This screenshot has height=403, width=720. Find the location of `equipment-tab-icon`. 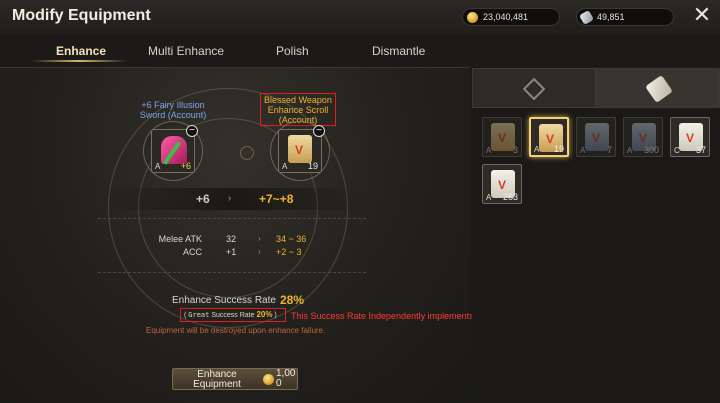

equipment-tab-icon is located at coordinates (534, 89).